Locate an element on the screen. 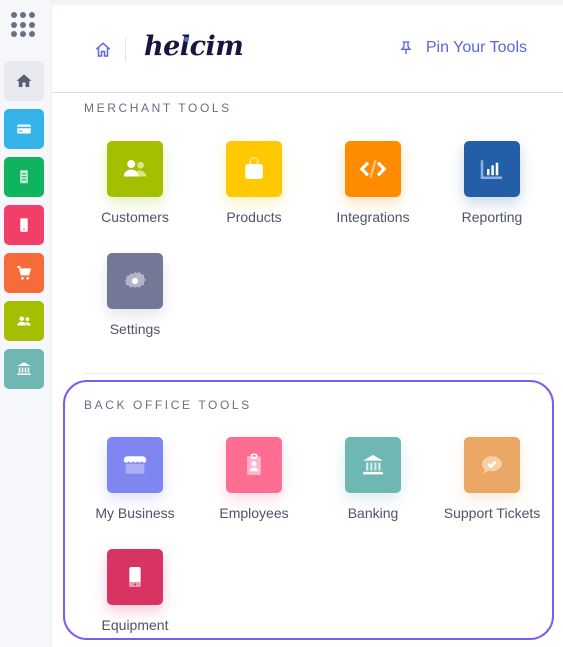 This screenshot has height=647, width=563. app-sidebar is located at coordinates (26, 323).